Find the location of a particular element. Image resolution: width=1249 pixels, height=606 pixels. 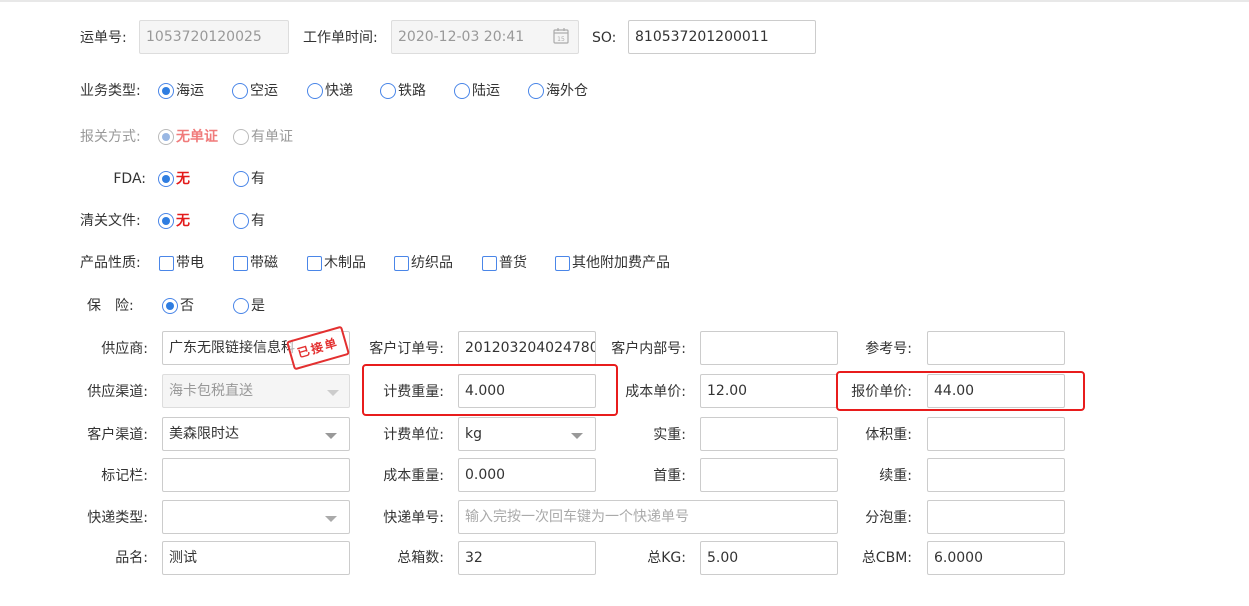

worktime-label: 工作单时间: is located at coordinates (340, 38).